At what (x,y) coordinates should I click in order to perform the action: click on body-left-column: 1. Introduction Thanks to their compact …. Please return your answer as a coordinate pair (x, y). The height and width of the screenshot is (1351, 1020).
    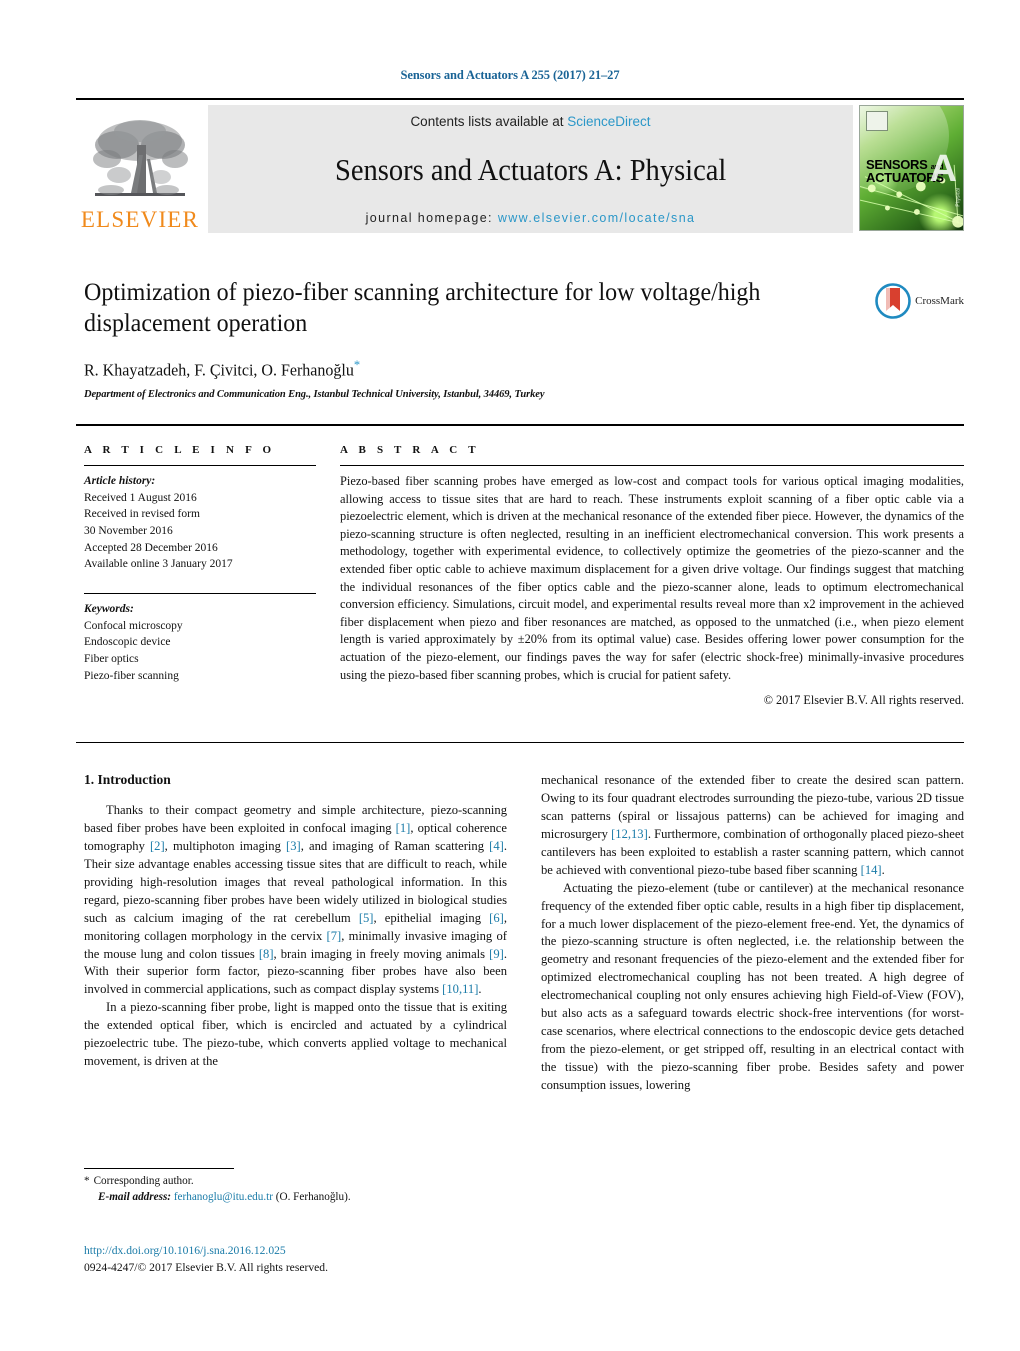
    Looking at the image, I should click on (295, 933).